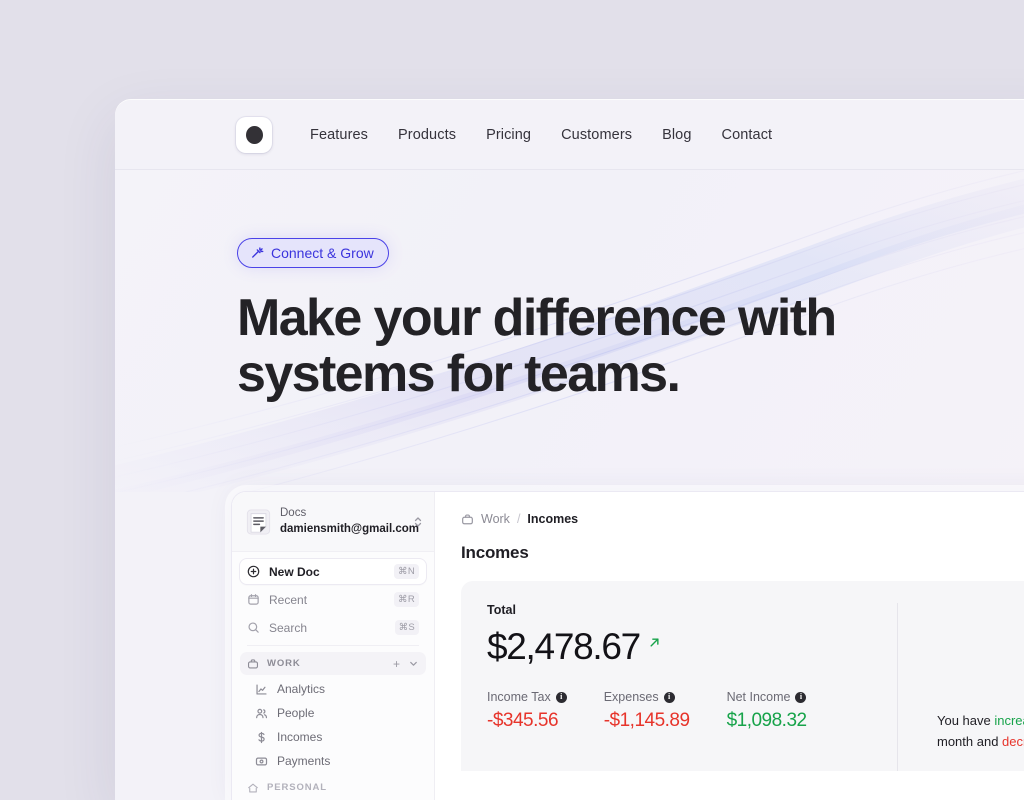  Describe the element at coordinates (406, 628) in the screenshot. I see `shortcut-search: ⌘S` at that location.